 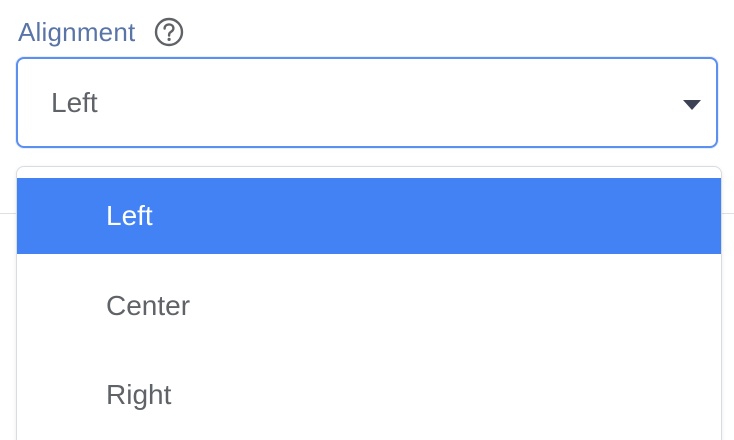 What do you see at coordinates (692, 105) in the screenshot?
I see `caret-down-icon` at bounding box center [692, 105].